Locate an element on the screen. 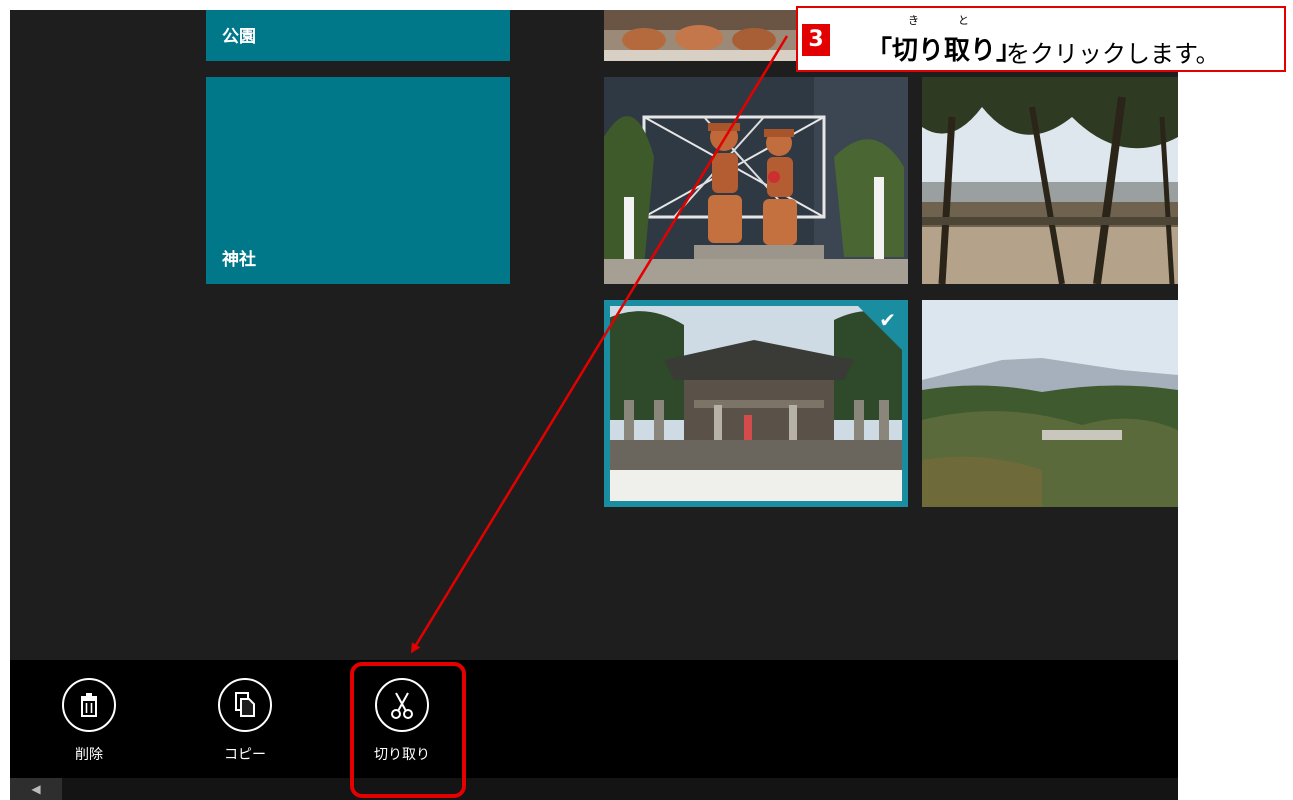 The height and width of the screenshot is (800, 1293). selection-frame: ✔ is located at coordinates (756, 403).